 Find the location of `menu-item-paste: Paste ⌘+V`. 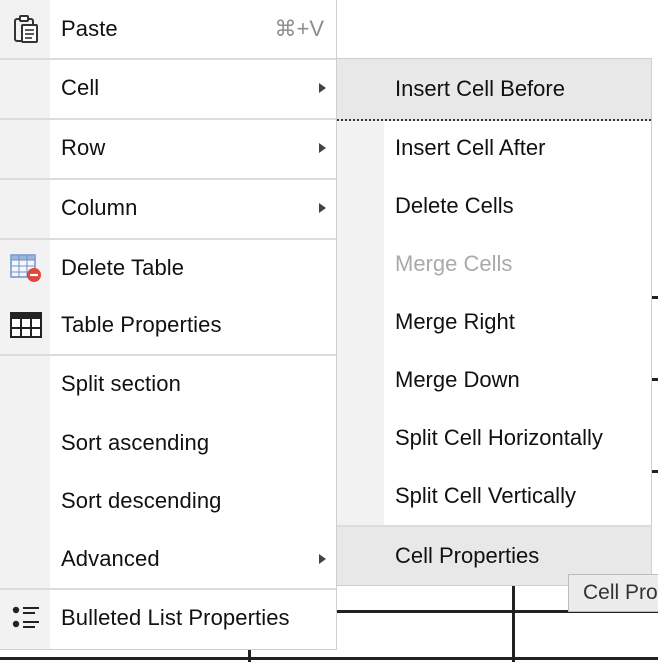

menu-item-paste: Paste ⌘+V is located at coordinates (168, 29).